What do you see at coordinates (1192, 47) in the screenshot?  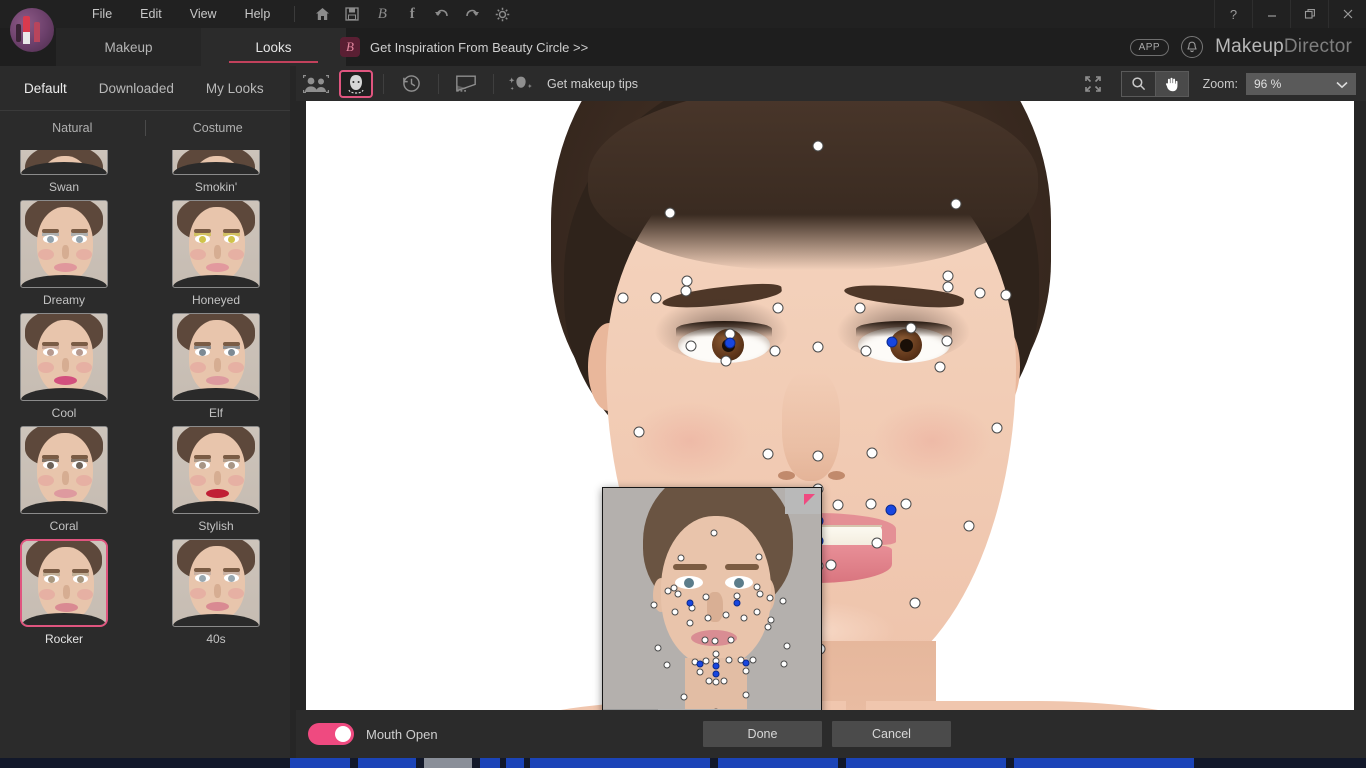 I see `notification-bell-icon` at bounding box center [1192, 47].